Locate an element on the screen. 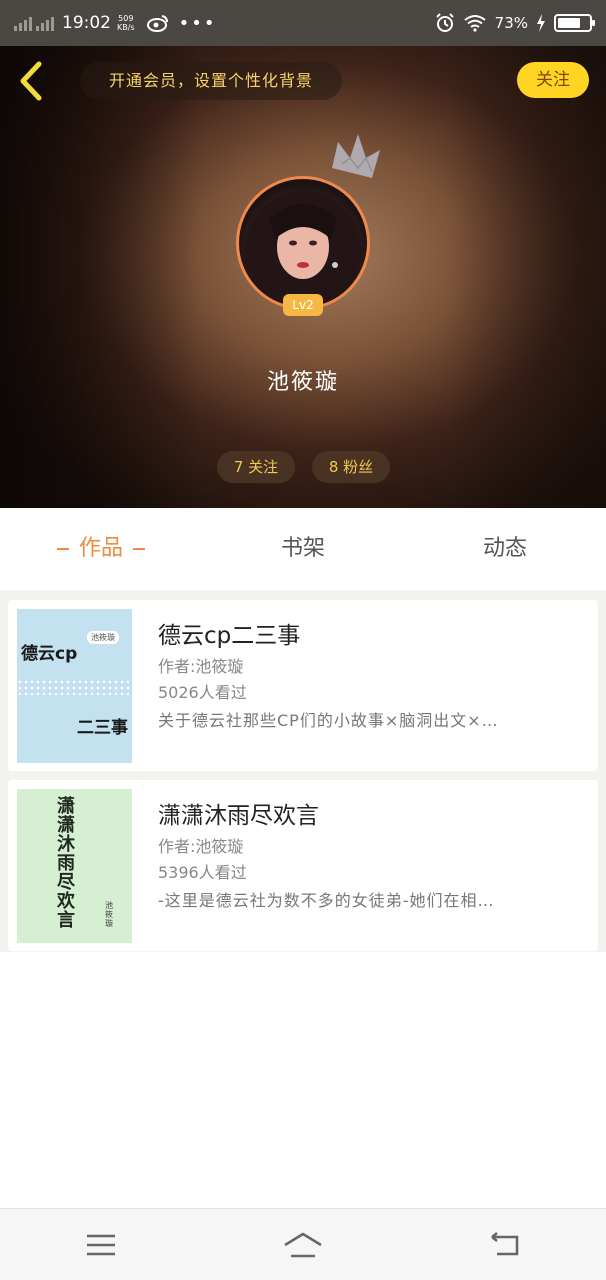 The width and height of the screenshot is (606, 1280). more-dots-icon: ••• is located at coordinates (197, 23).